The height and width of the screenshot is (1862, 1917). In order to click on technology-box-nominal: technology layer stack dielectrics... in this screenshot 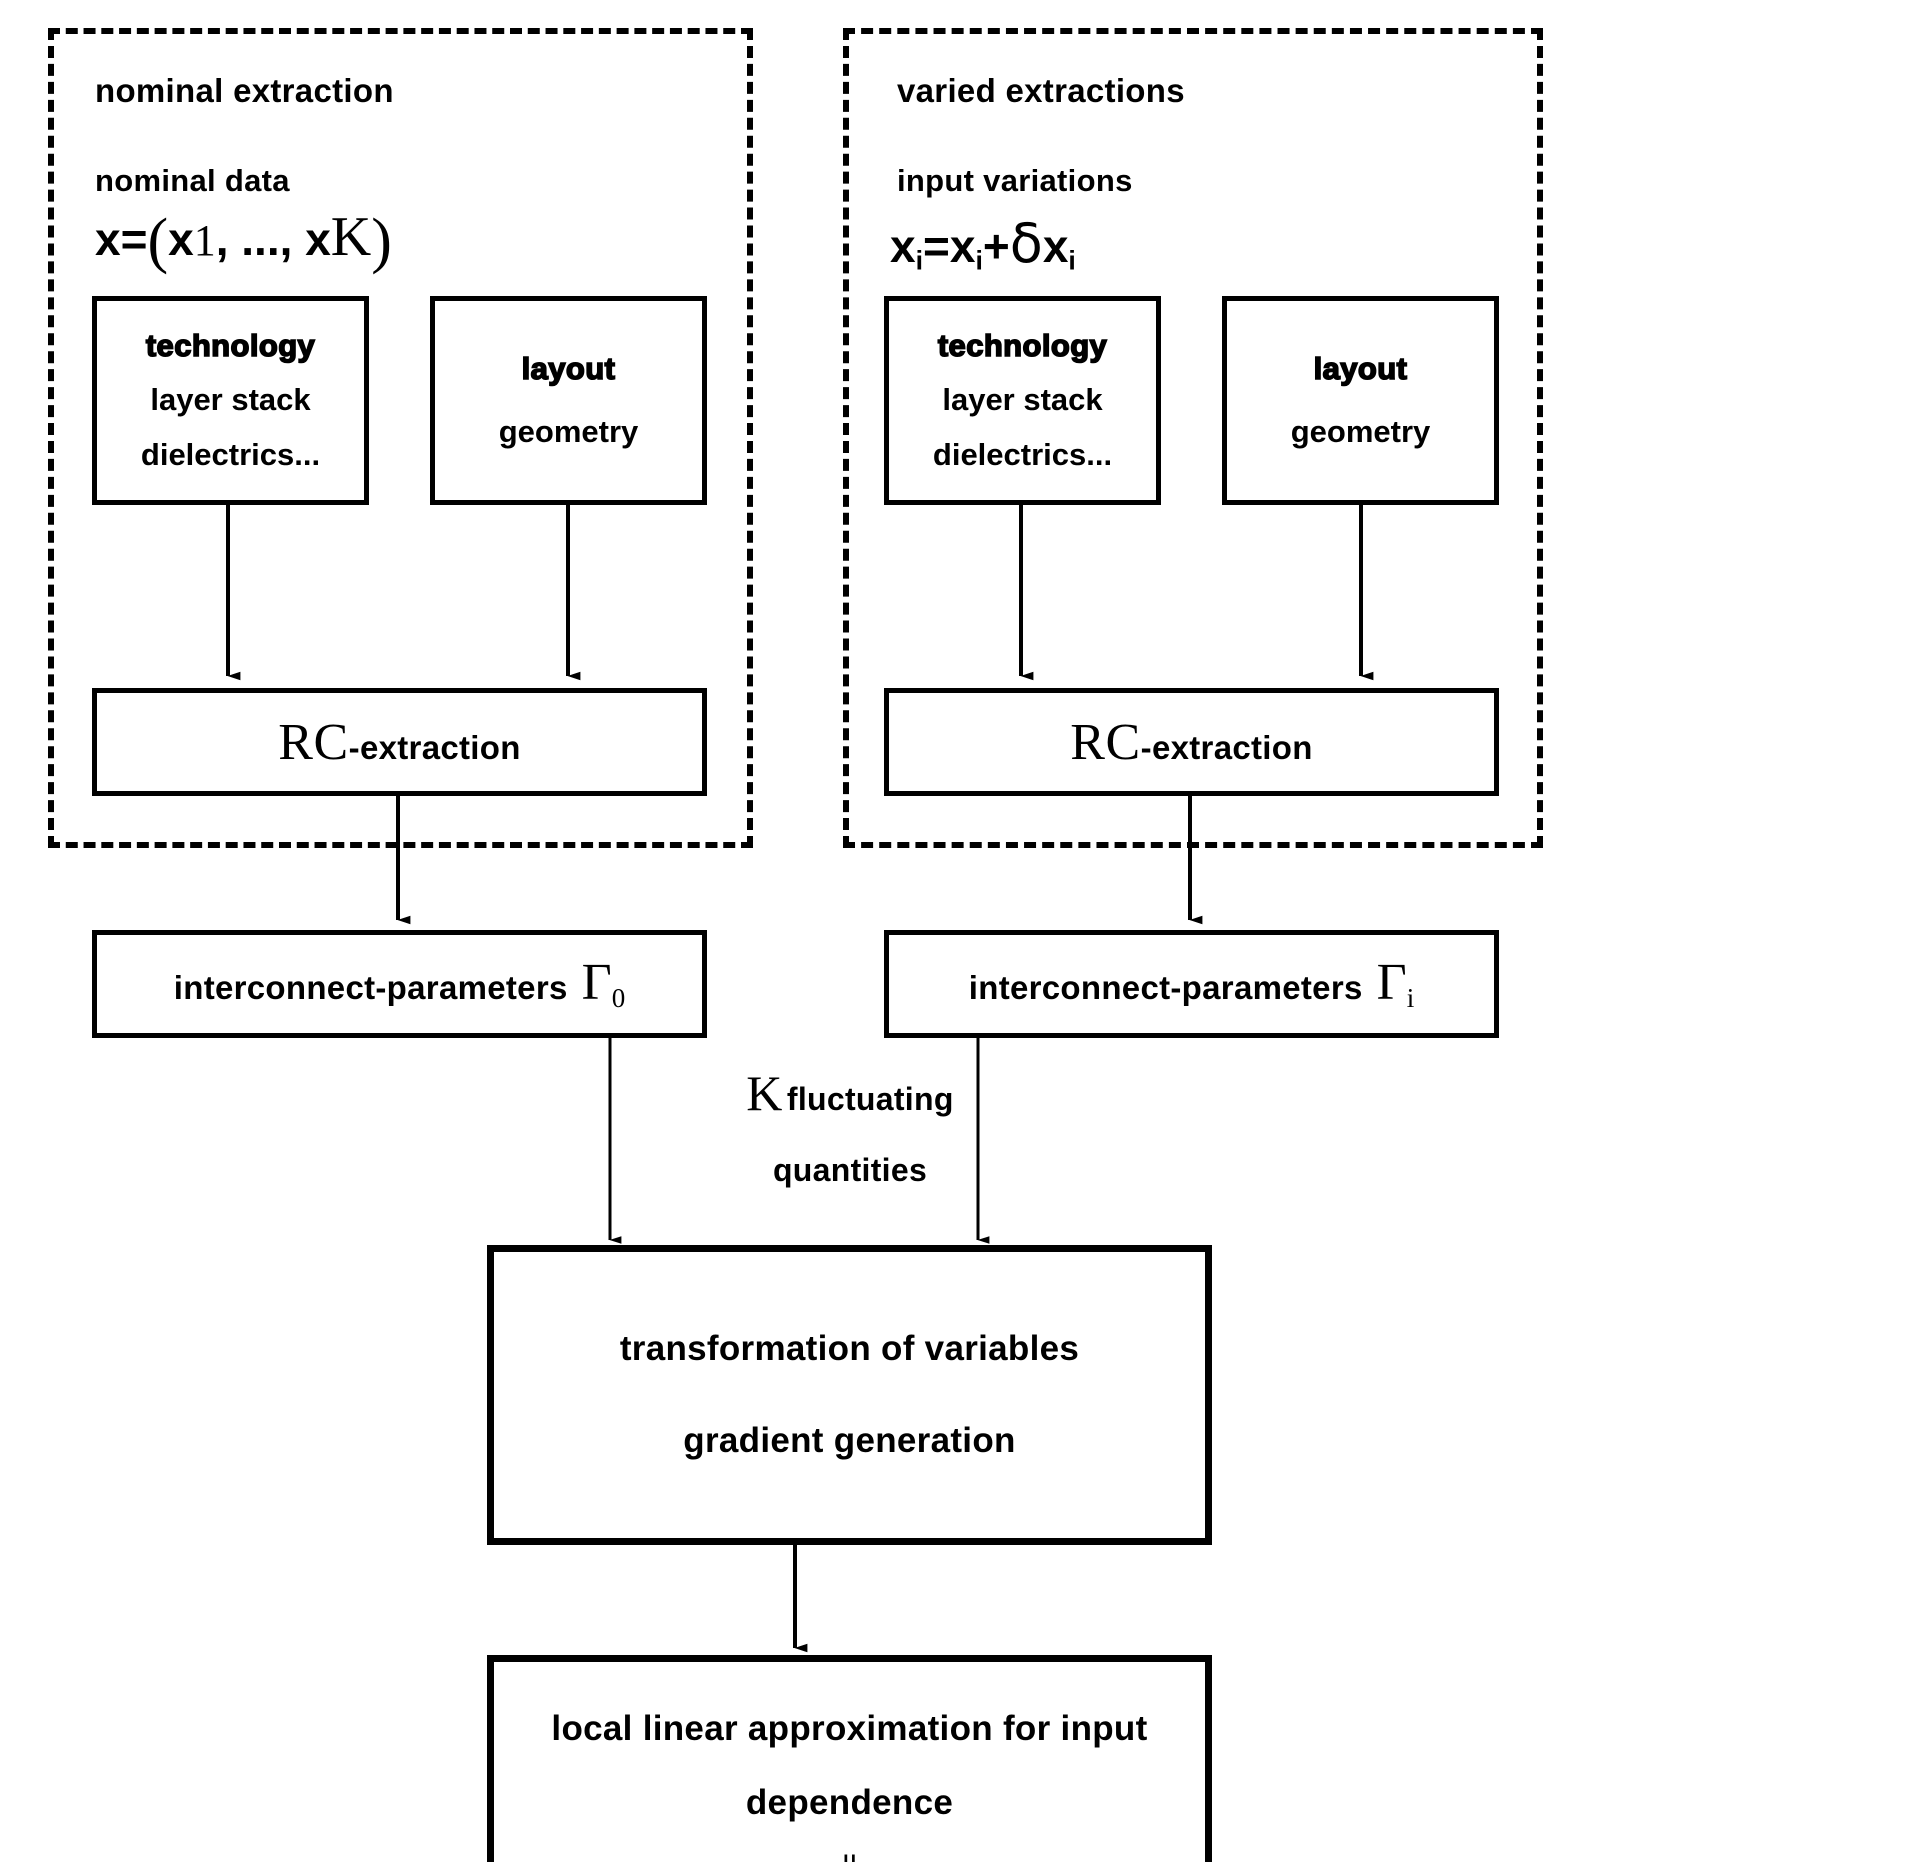, I will do `click(230, 400)`.